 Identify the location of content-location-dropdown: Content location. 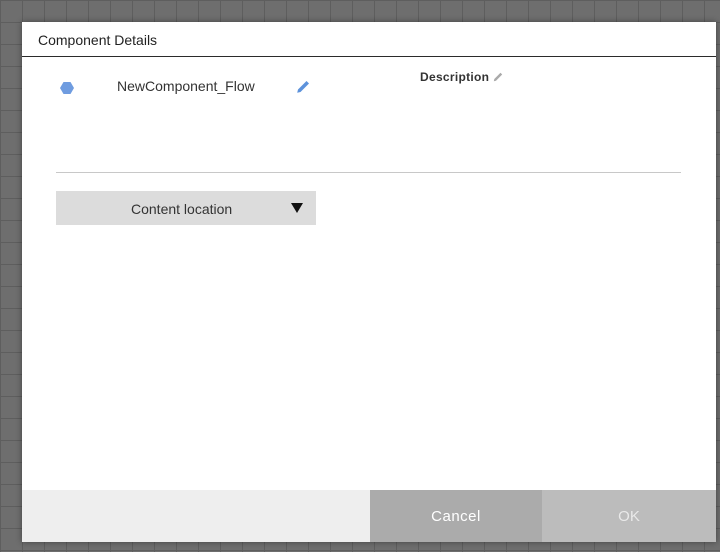
(186, 208).